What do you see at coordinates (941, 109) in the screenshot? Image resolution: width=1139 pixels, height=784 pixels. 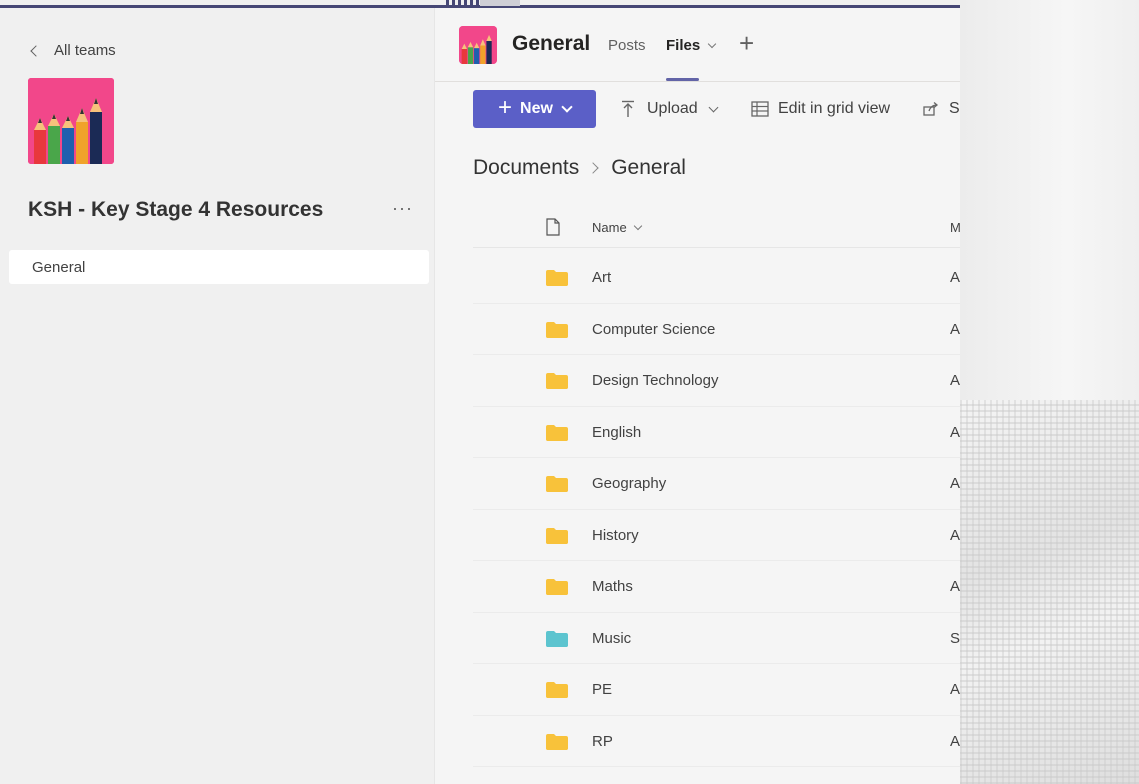 I see `share-button: S` at bounding box center [941, 109].